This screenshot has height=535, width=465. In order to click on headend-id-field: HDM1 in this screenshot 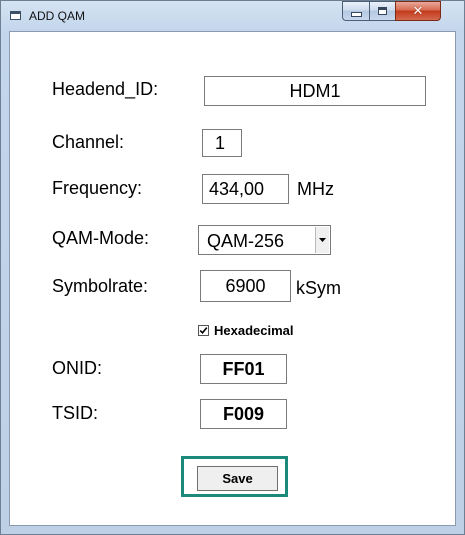, I will do `click(315, 91)`.